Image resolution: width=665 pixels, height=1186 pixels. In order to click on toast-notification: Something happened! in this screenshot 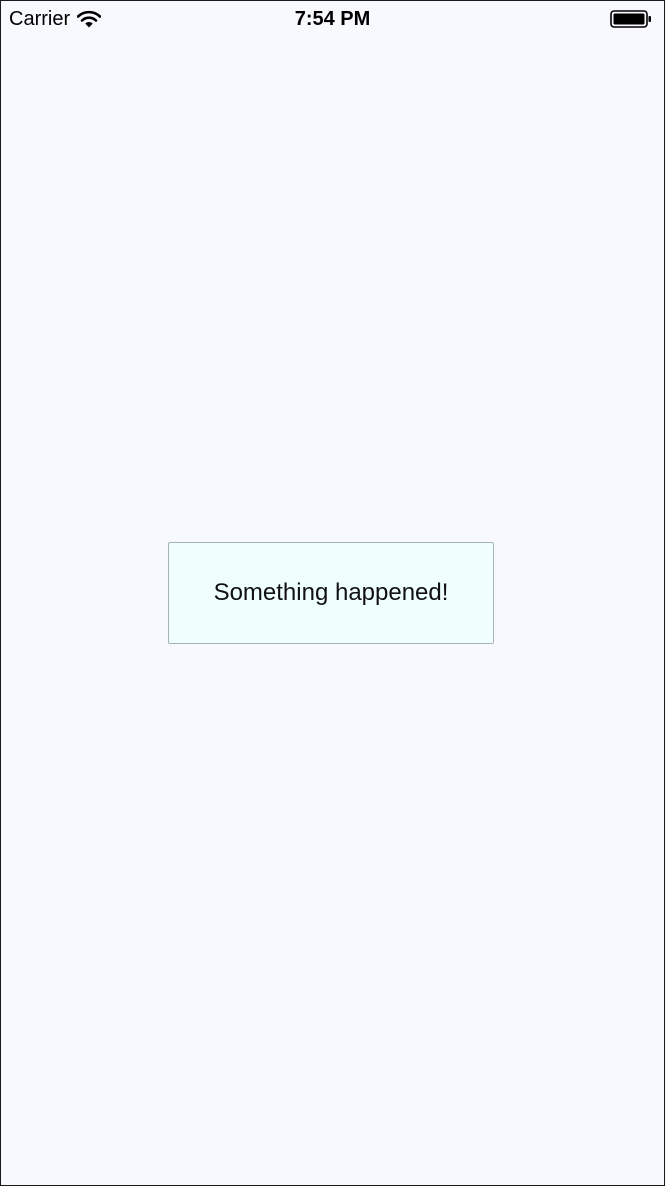, I will do `click(331, 593)`.